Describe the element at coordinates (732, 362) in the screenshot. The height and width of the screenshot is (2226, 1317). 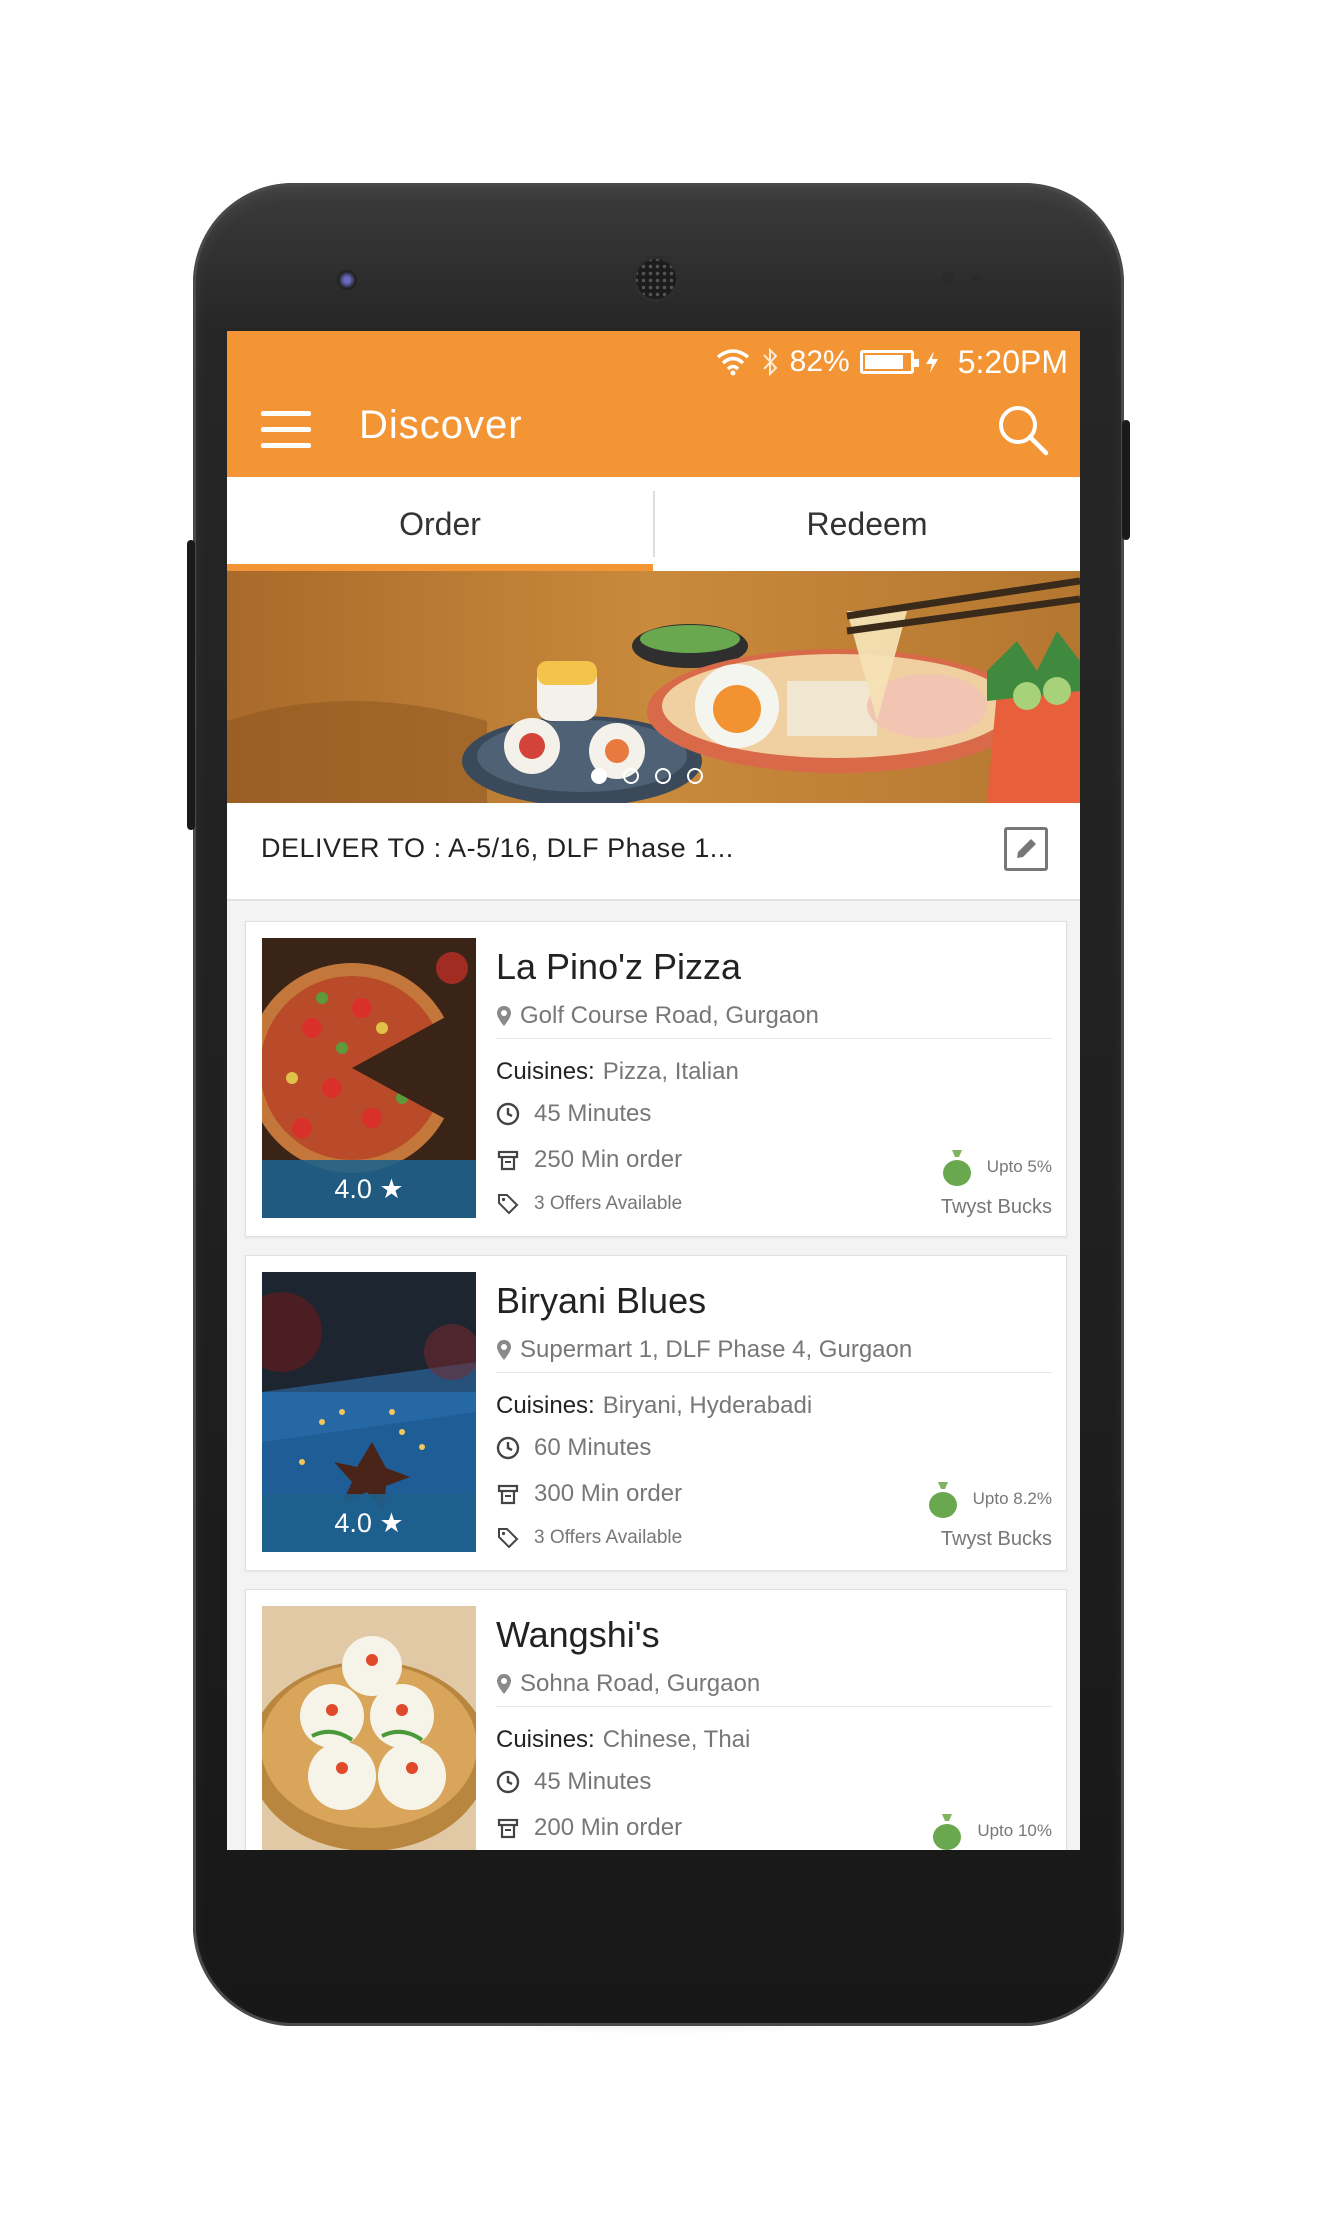
I see `wifi-icon` at that location.